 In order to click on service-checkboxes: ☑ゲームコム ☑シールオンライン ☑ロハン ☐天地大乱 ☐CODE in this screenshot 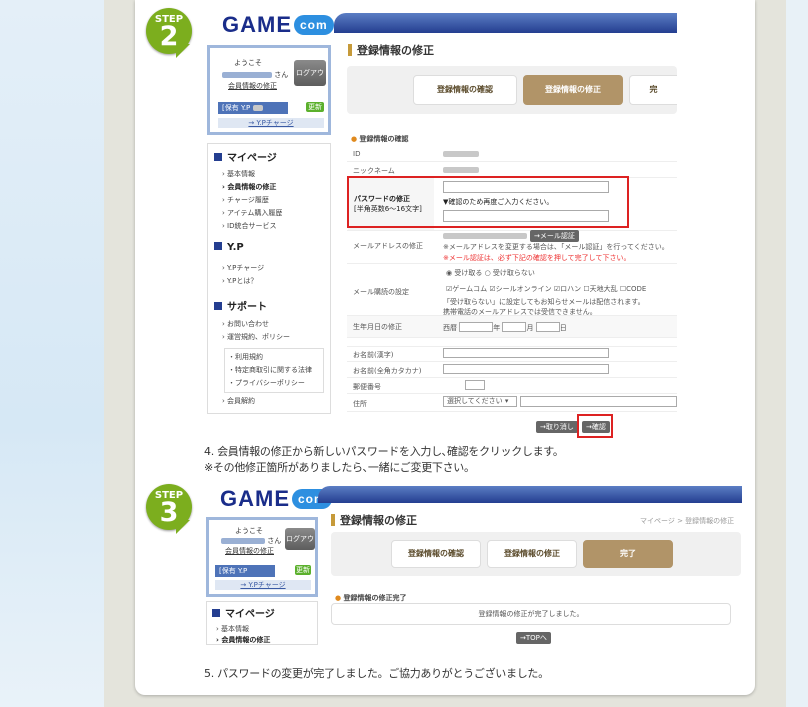, I will do `click(546, 289)`.